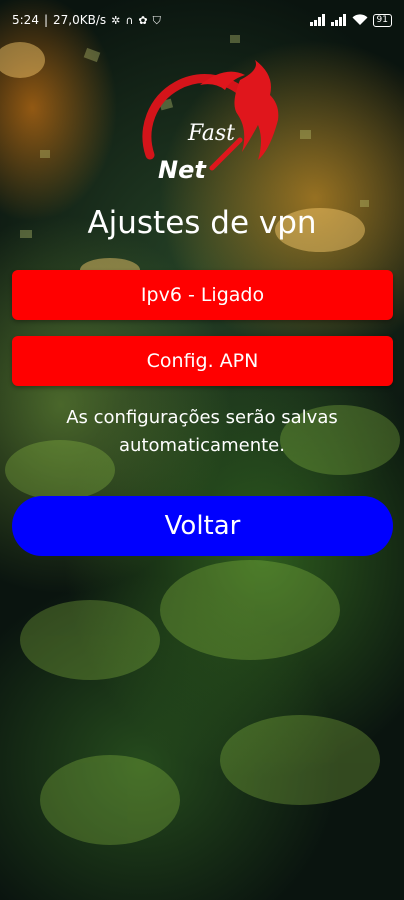  What do you see at coordinates (143, 20) in the screenshot?
I see `settings-icon: ✿` at bounding box center [143, 20].